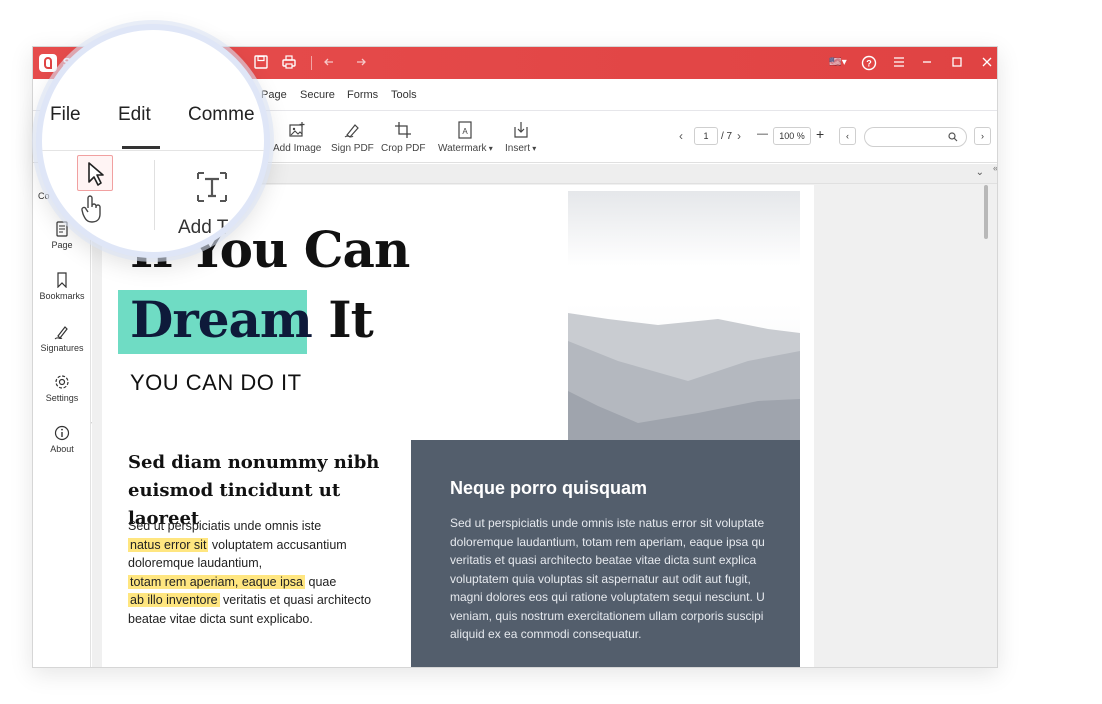 The width and height of the screenshot is (1102, 704). What do you see at coordinates (311, 63) in the screenshot?
I see `titlebar-separator` at bounding box center [311, 63].